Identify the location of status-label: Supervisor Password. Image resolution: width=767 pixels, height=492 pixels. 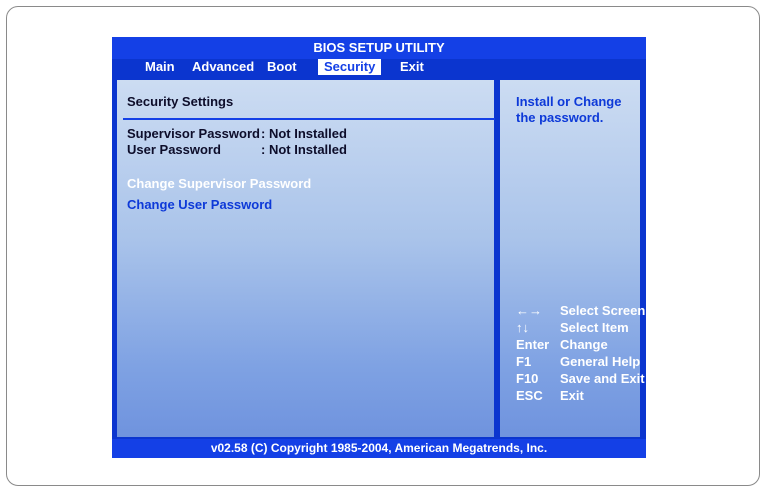
(193, 133).